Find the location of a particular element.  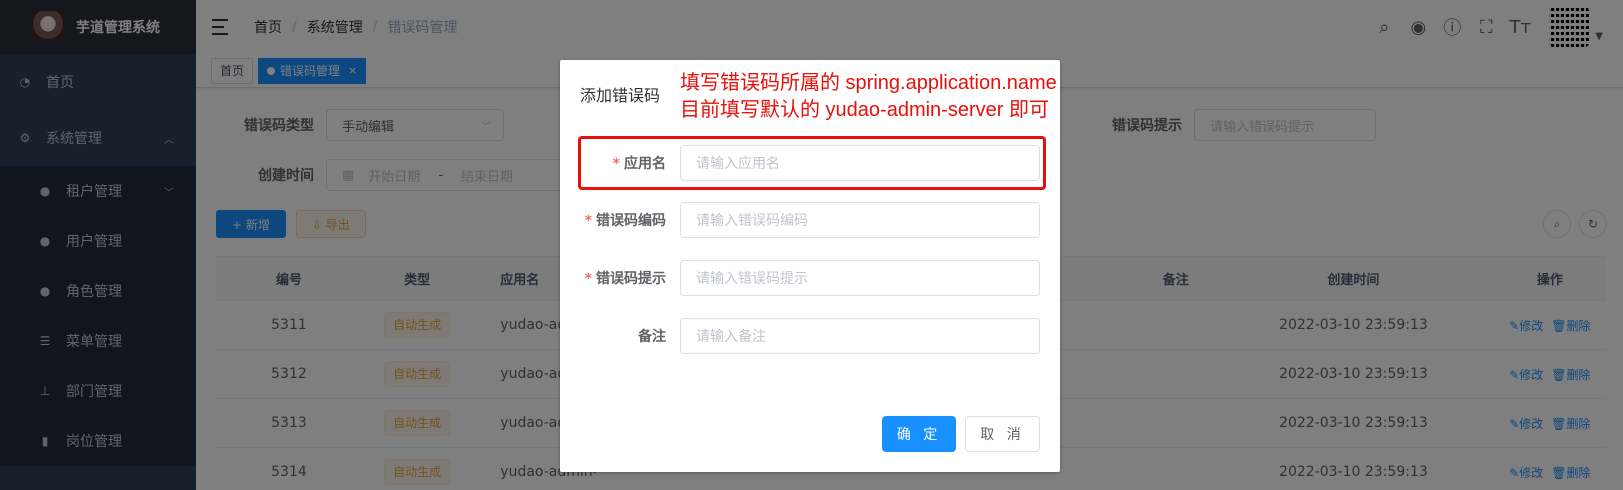

remark-label: 备注 is located at coordinates (652, 337).